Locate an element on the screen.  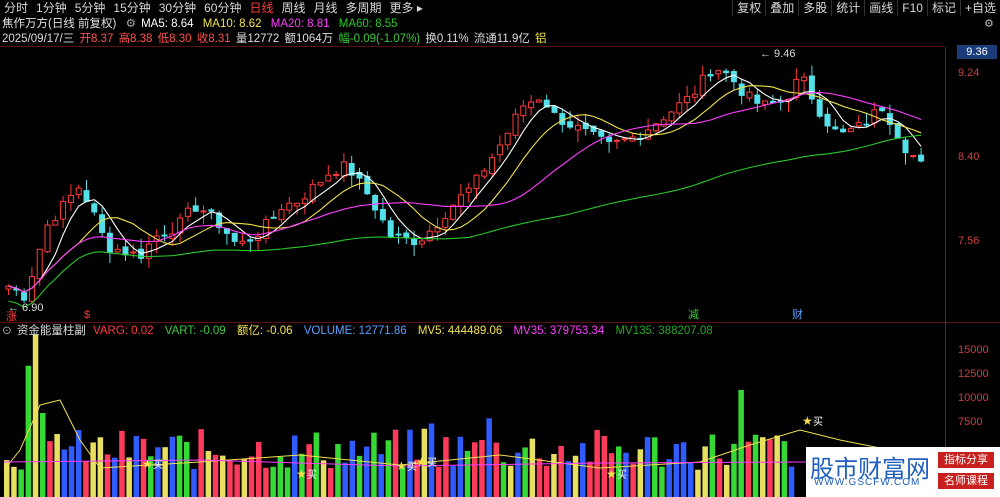
indicator-title: 资金能量柱副 is located at coordinates (51, 331).